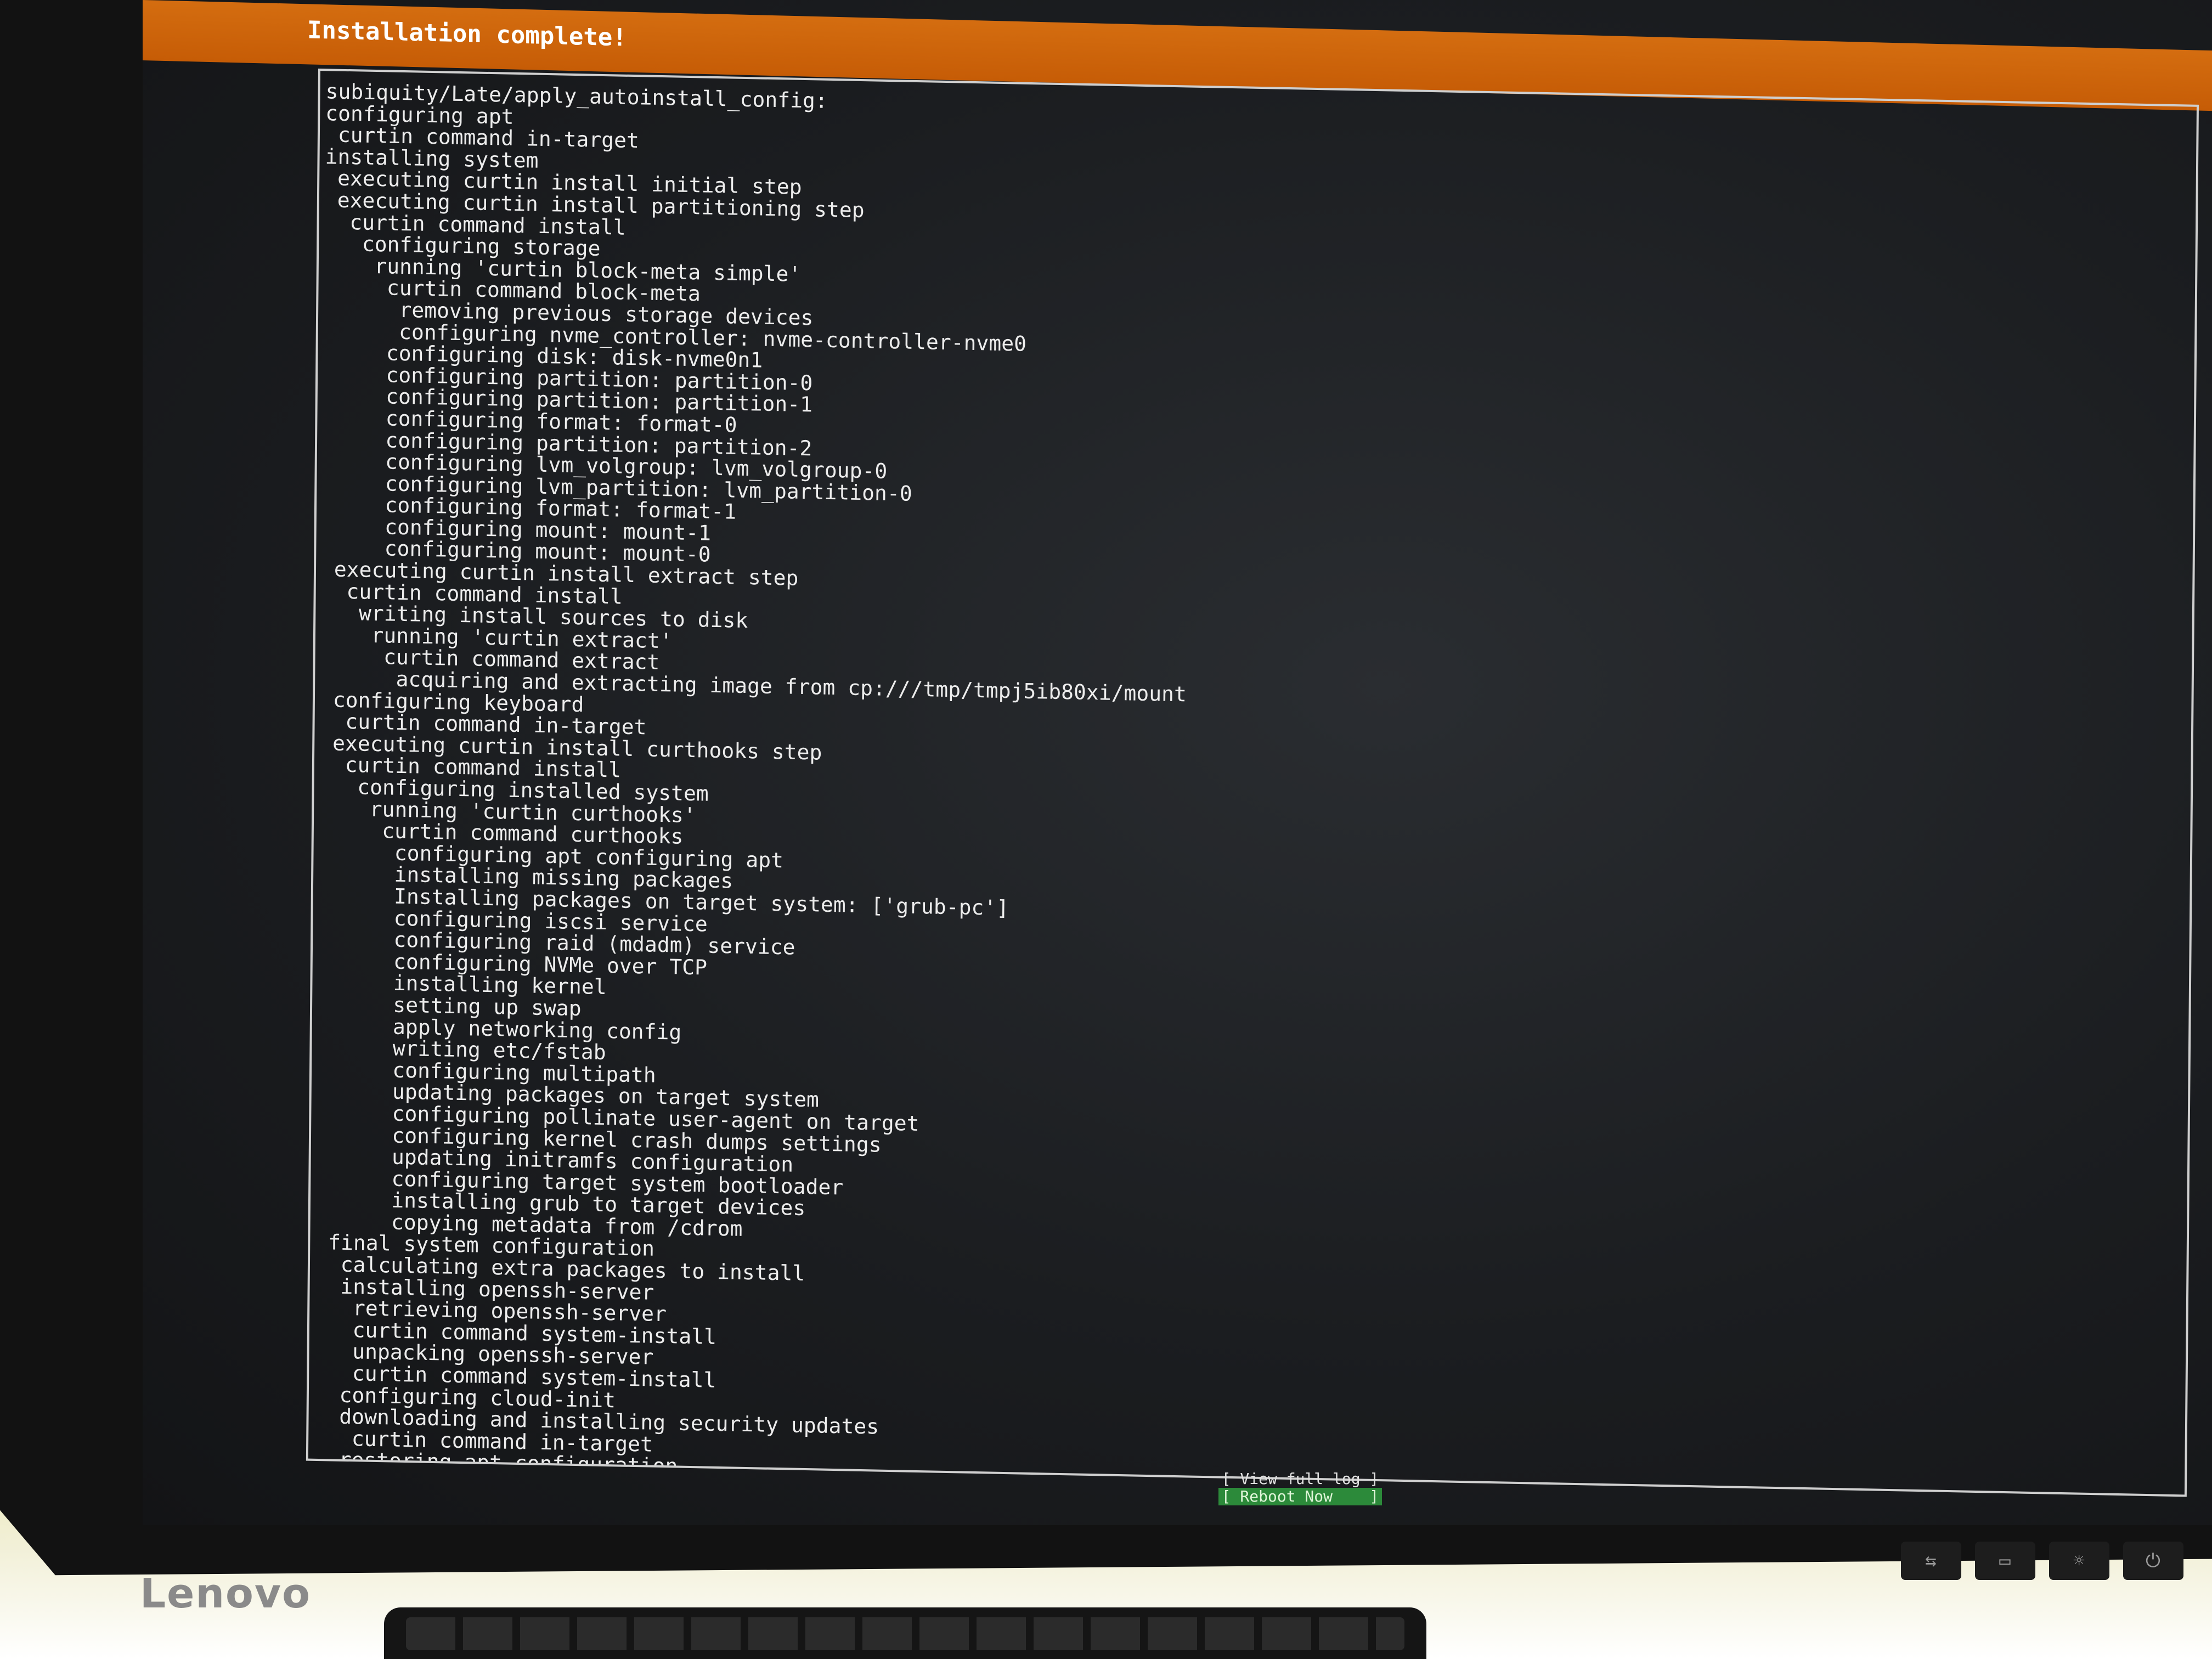 Image resolution: width=2212 pixels, height=1659 pixels. What do you see at coordinates (1300, 1479) in the screenshot?
I see `view-full-log-button: [ View full log ]` at bounding box center [1300, 1479].